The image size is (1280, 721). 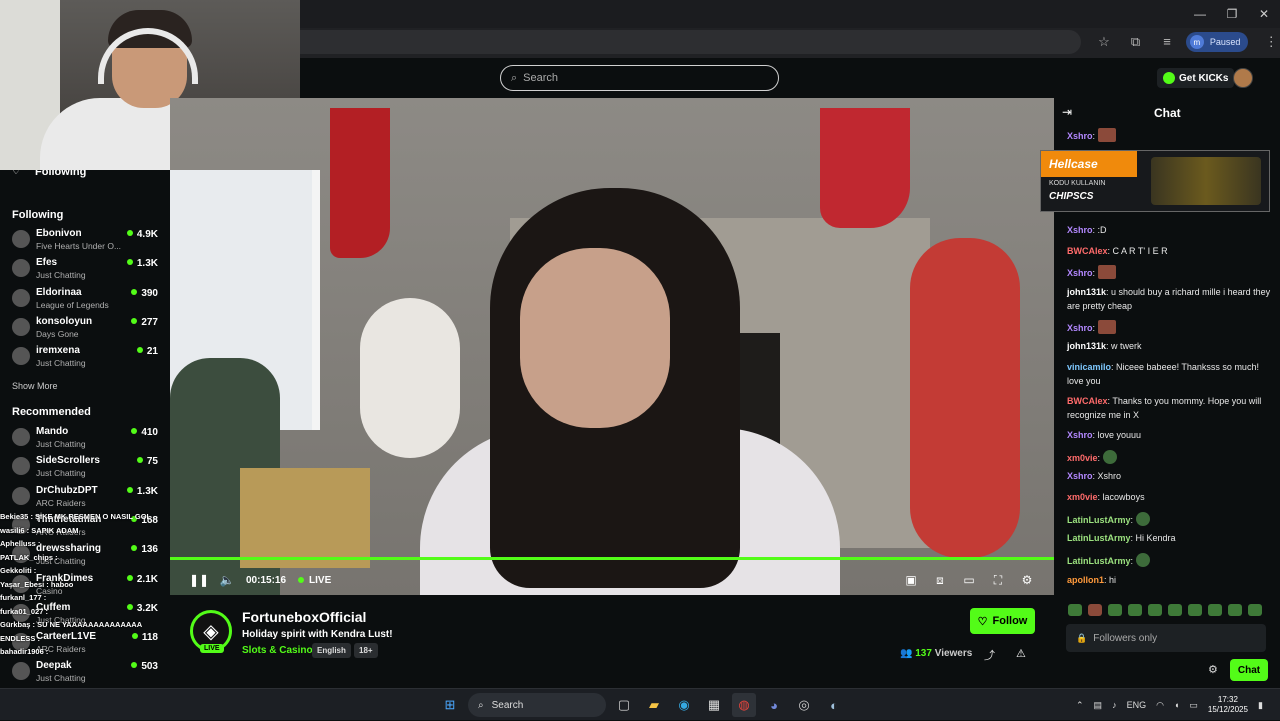 What do you see at coordinates (1080, 705) in the screenshot?
I see `tray-chevron-icon: ⌃` at bounding box center [1080, 705].